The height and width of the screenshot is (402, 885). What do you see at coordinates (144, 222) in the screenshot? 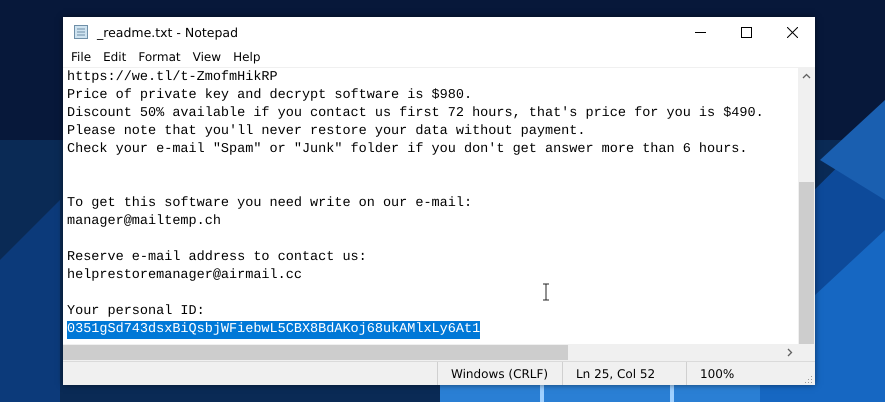
I see `text-line: manager@mailtemp.ch` at bounding box center [144, 222].